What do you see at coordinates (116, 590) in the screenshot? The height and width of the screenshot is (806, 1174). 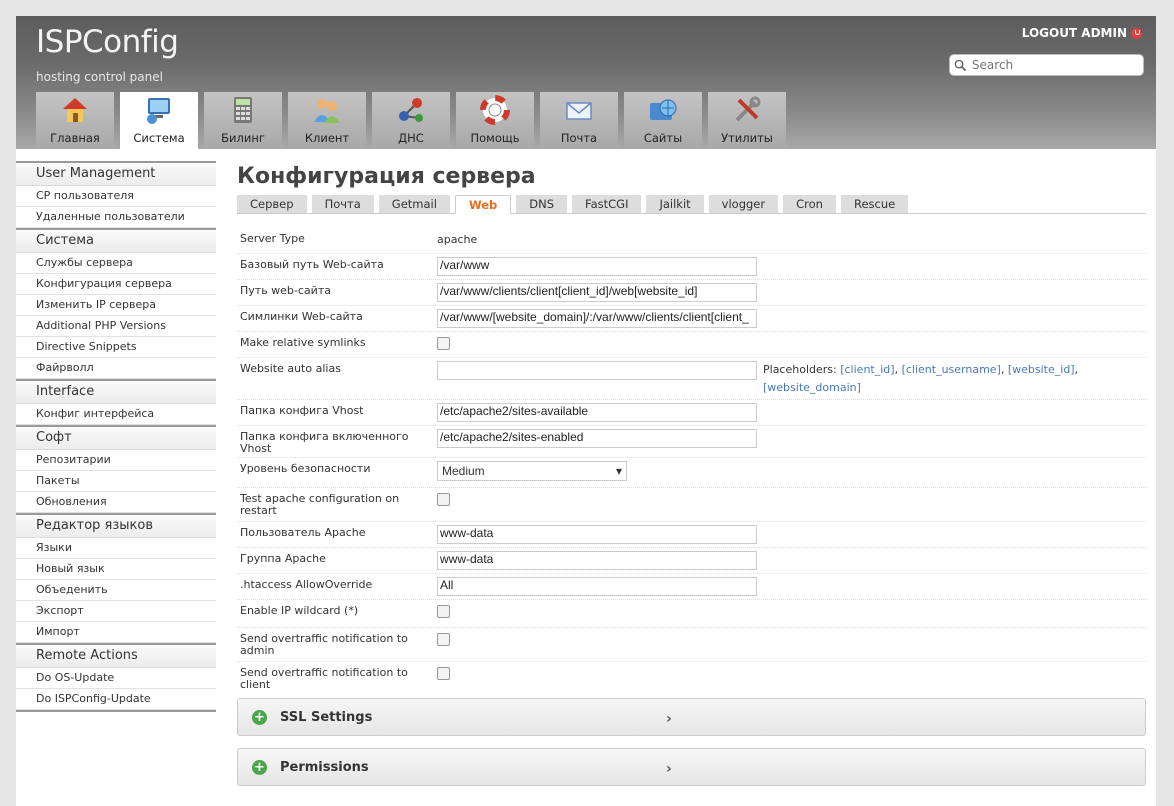 I see `sidebar-item-merge: Объеденить` at bounding box center [116, 590].